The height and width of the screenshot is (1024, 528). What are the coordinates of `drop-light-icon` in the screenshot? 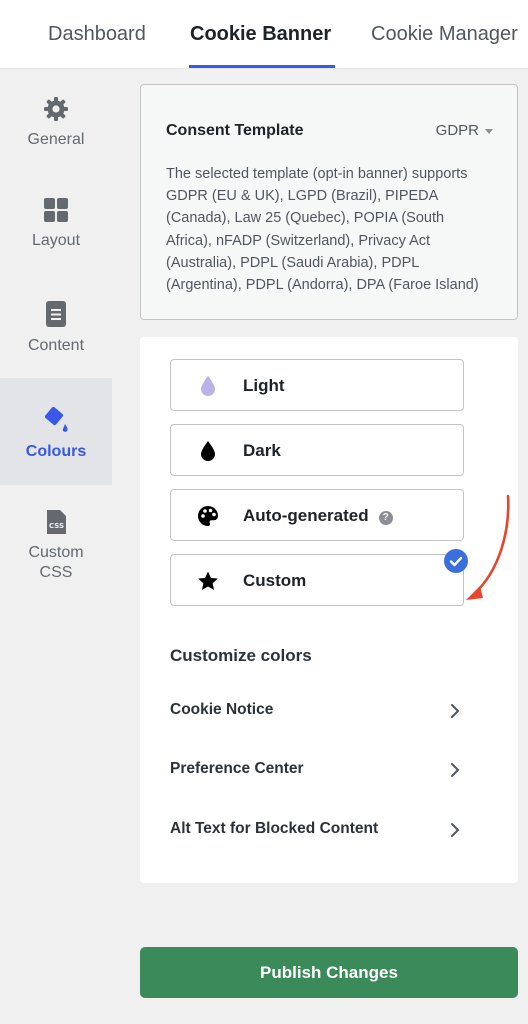 It's located at (208, 386).